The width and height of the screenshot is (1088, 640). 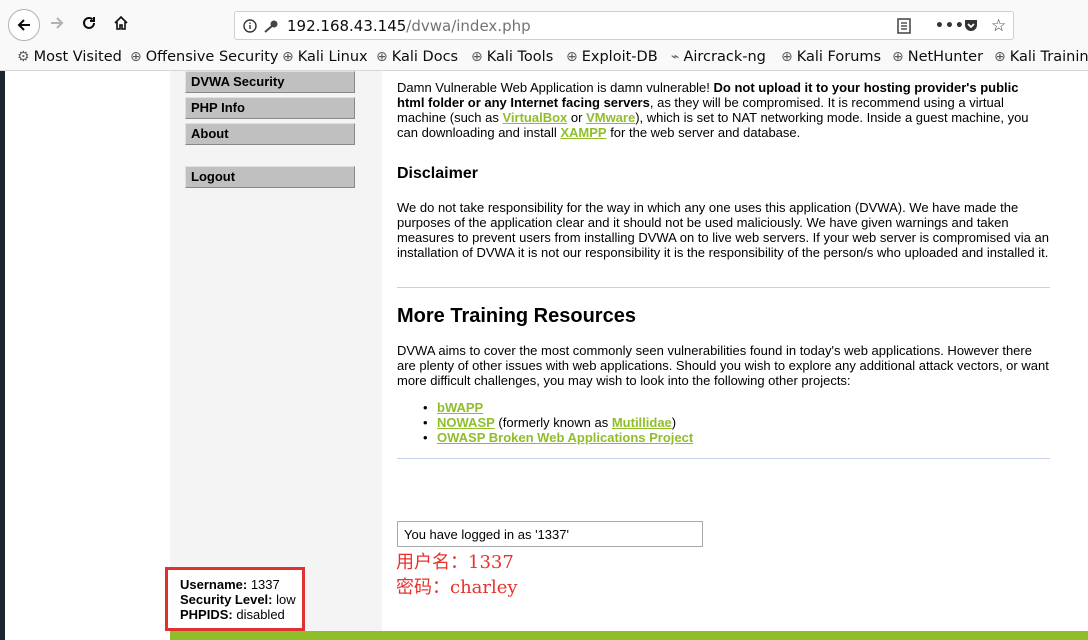 I want to click on arrow-left-icon, so click(x=23, y=25).